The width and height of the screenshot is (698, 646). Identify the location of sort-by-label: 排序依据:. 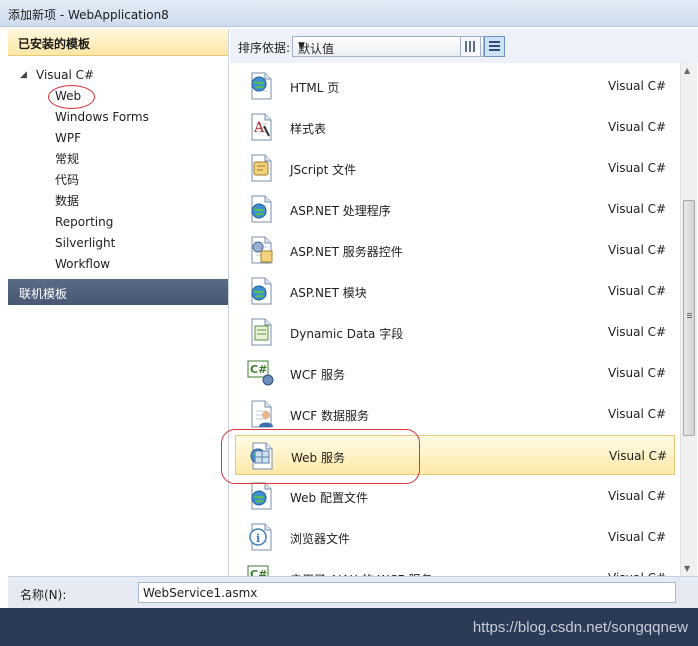
(264, 48).